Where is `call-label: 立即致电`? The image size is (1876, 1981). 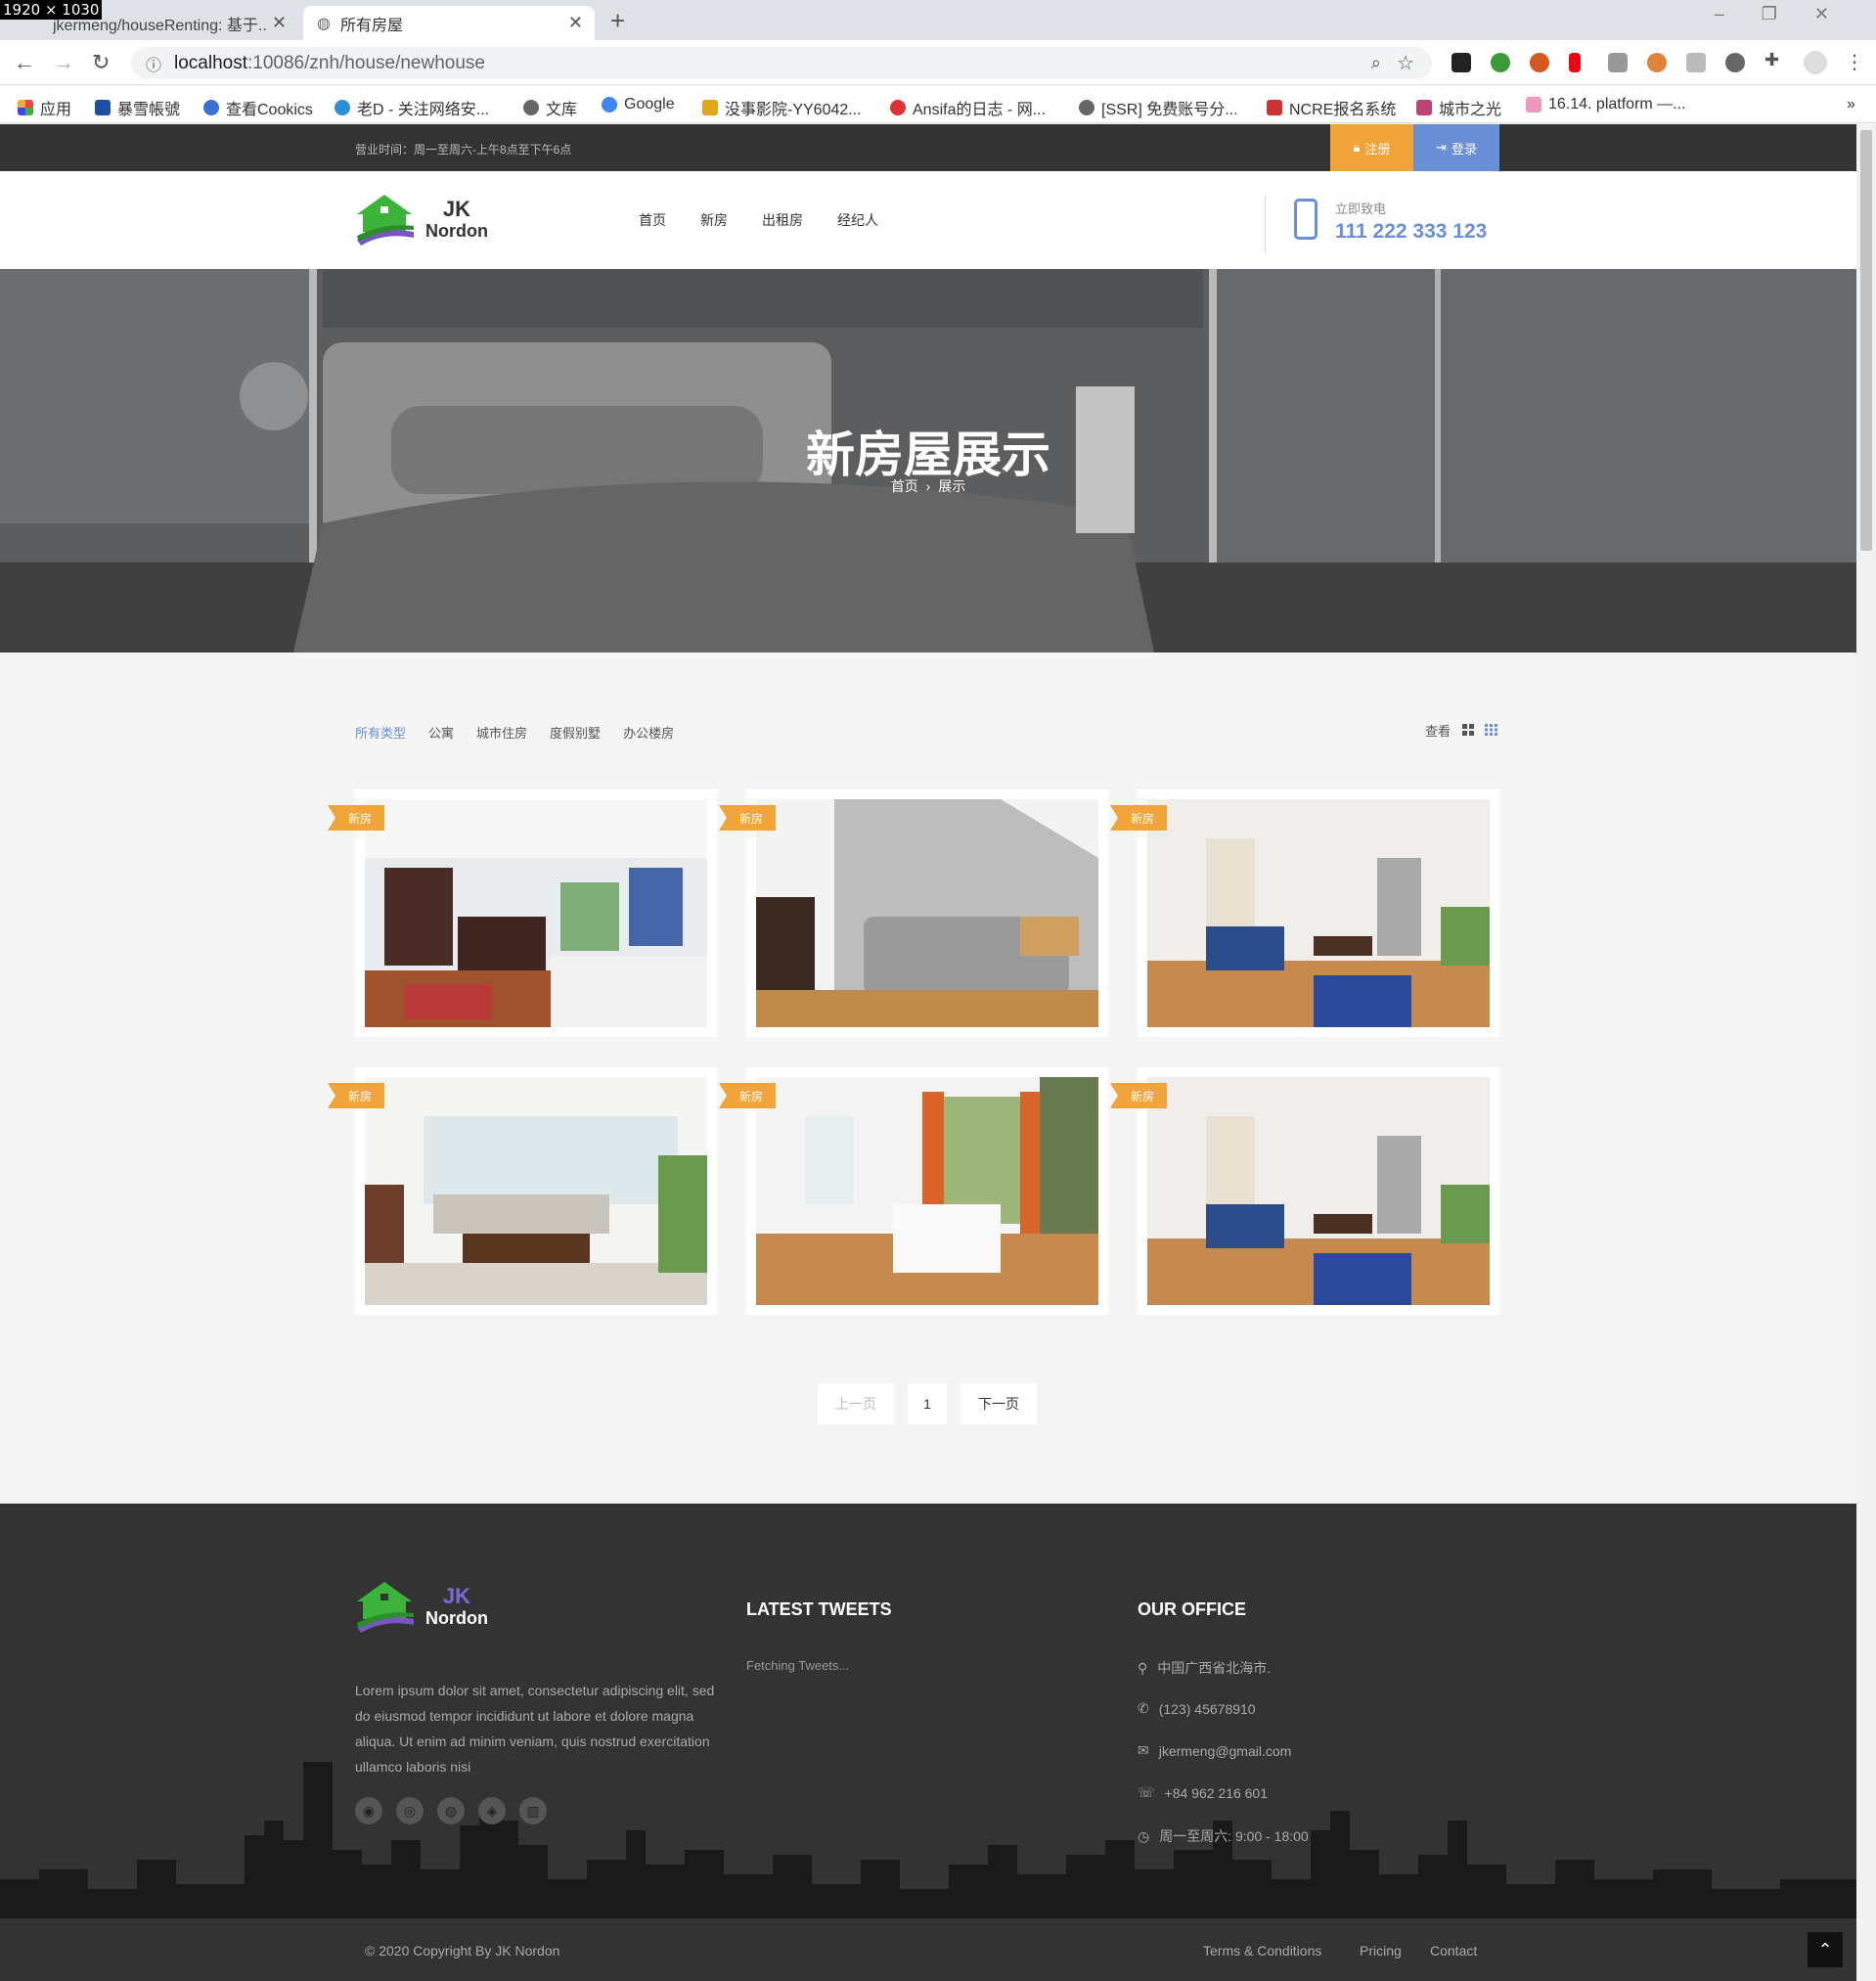
call-label: 立即致电 is located at coordinates (1361, 209).